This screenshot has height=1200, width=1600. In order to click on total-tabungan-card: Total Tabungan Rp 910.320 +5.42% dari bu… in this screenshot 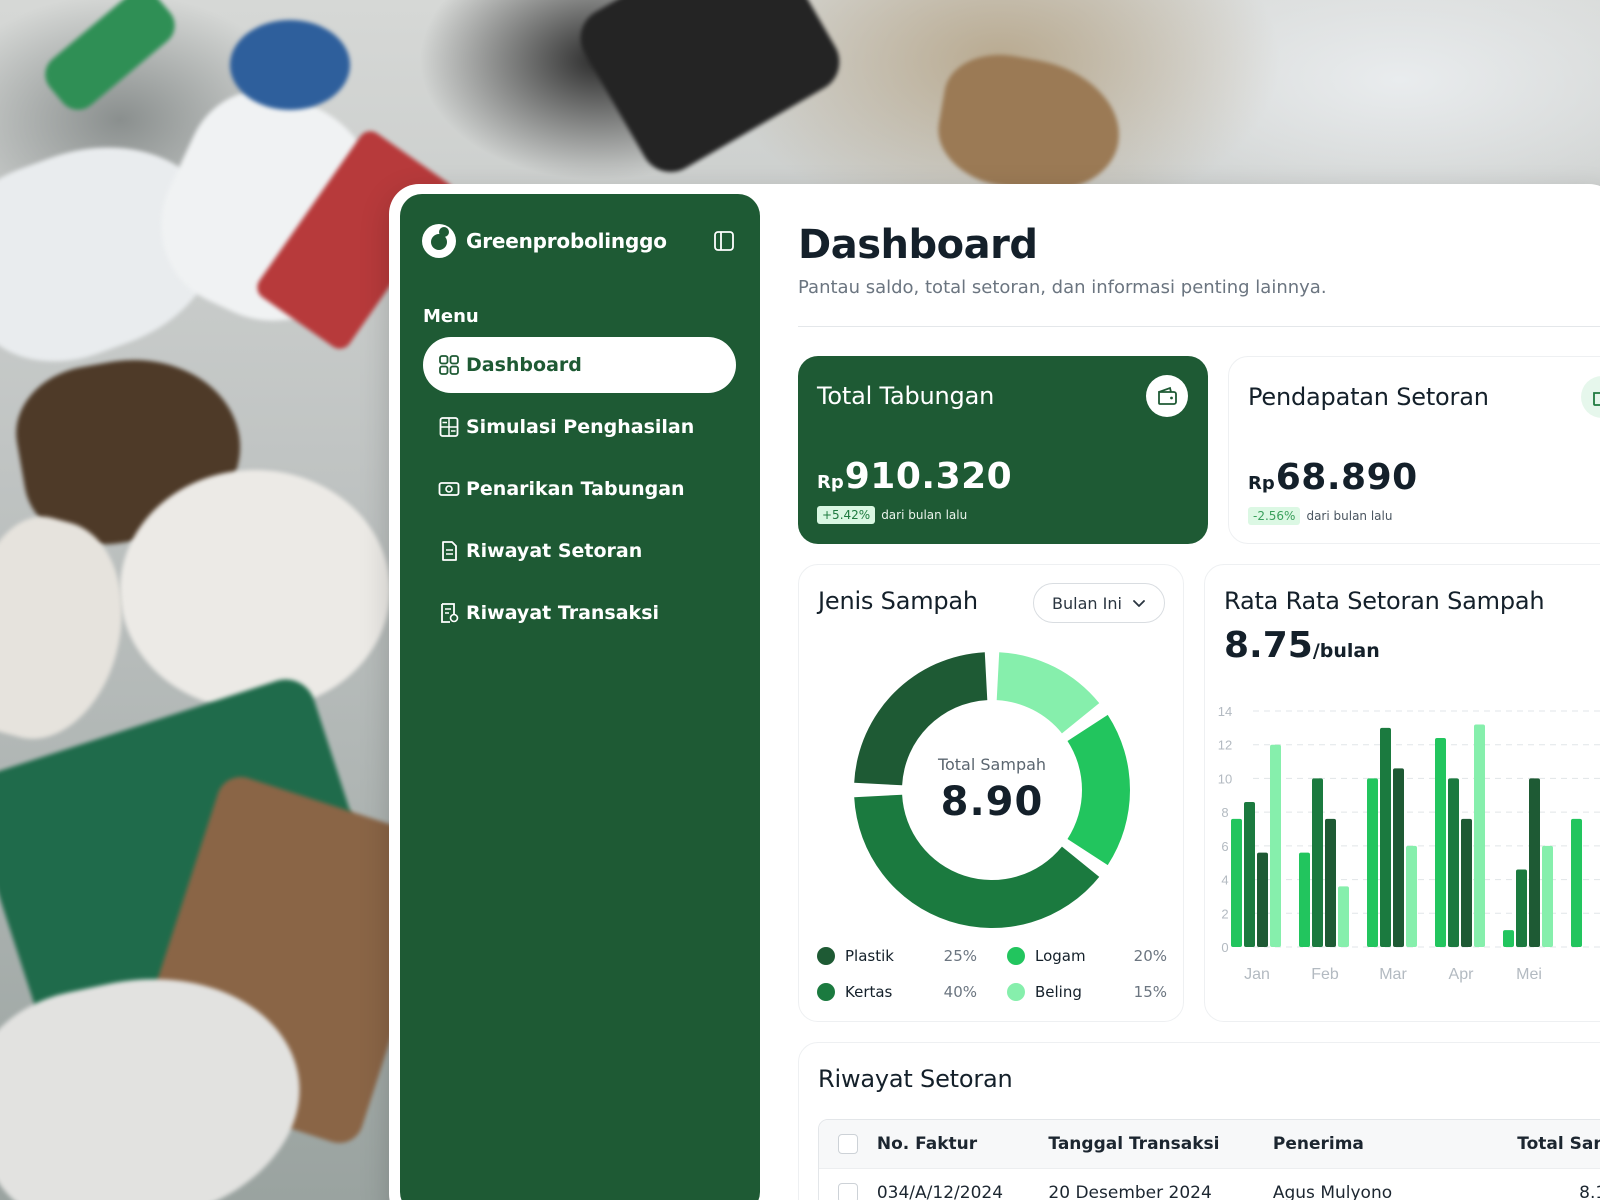, I will do `click(1003, 450)`.